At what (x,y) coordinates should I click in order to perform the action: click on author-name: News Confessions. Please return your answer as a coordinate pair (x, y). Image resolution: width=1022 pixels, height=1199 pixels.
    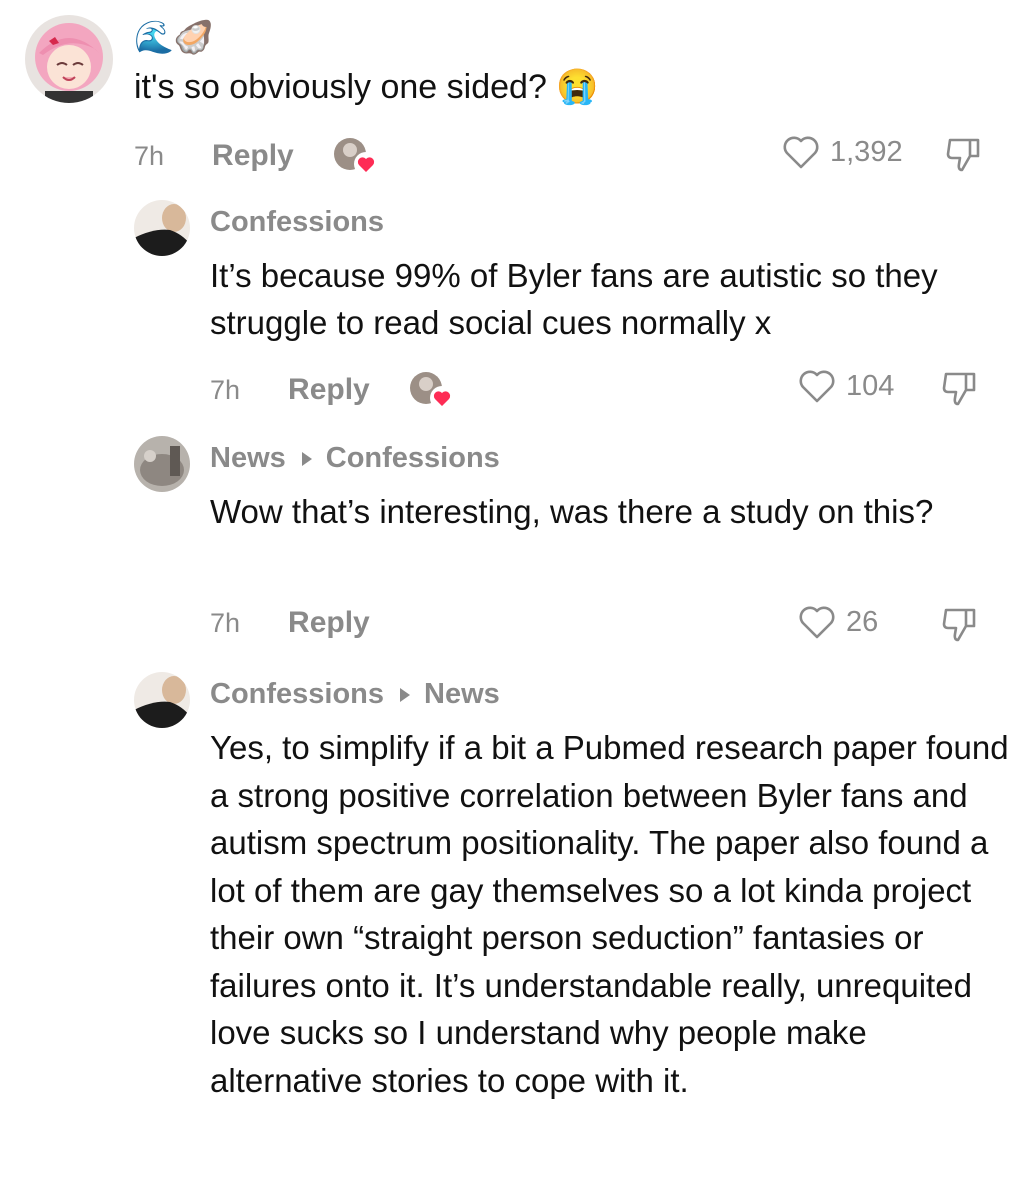
    Looking at the image, I should click on (355, 458).